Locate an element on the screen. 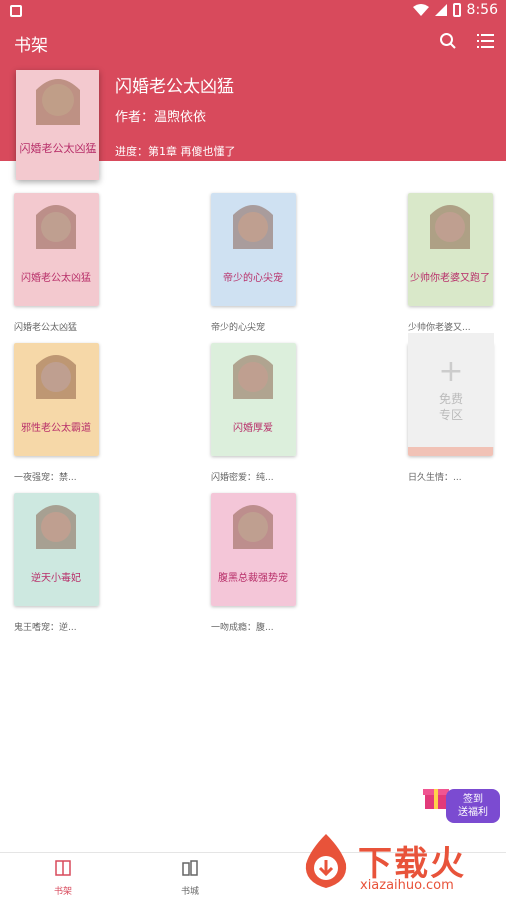  wifi-icon is located at coordinates (420, 10).